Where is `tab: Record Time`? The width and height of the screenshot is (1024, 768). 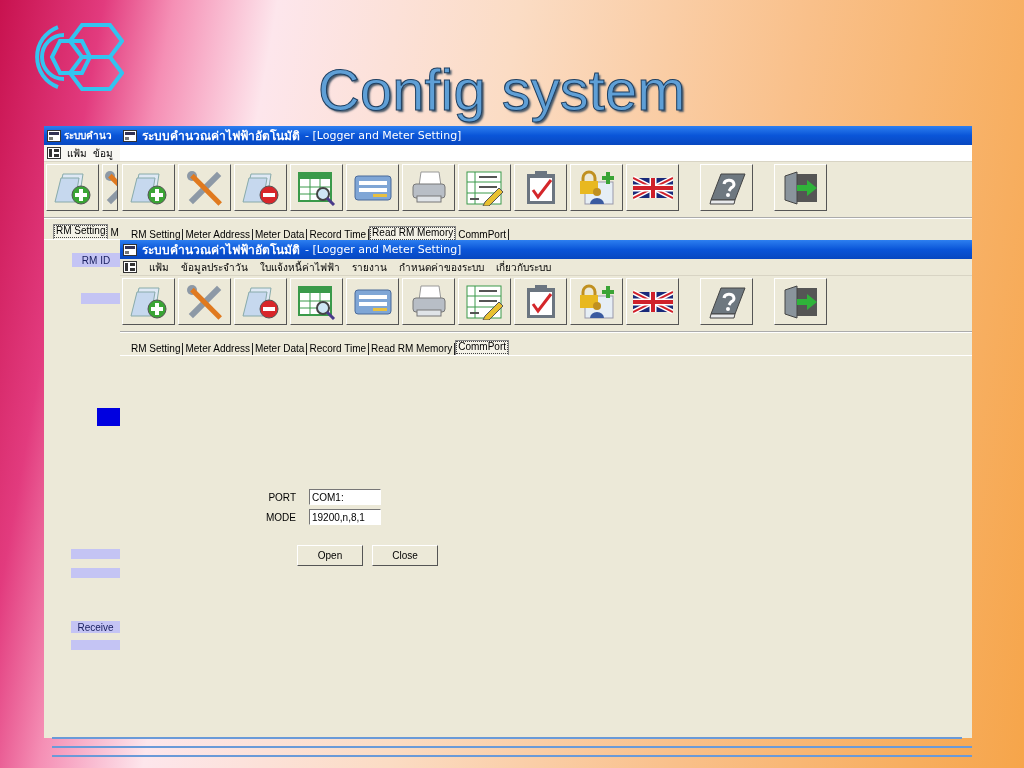 tab: Record Time is located at coordinates (338, 349).